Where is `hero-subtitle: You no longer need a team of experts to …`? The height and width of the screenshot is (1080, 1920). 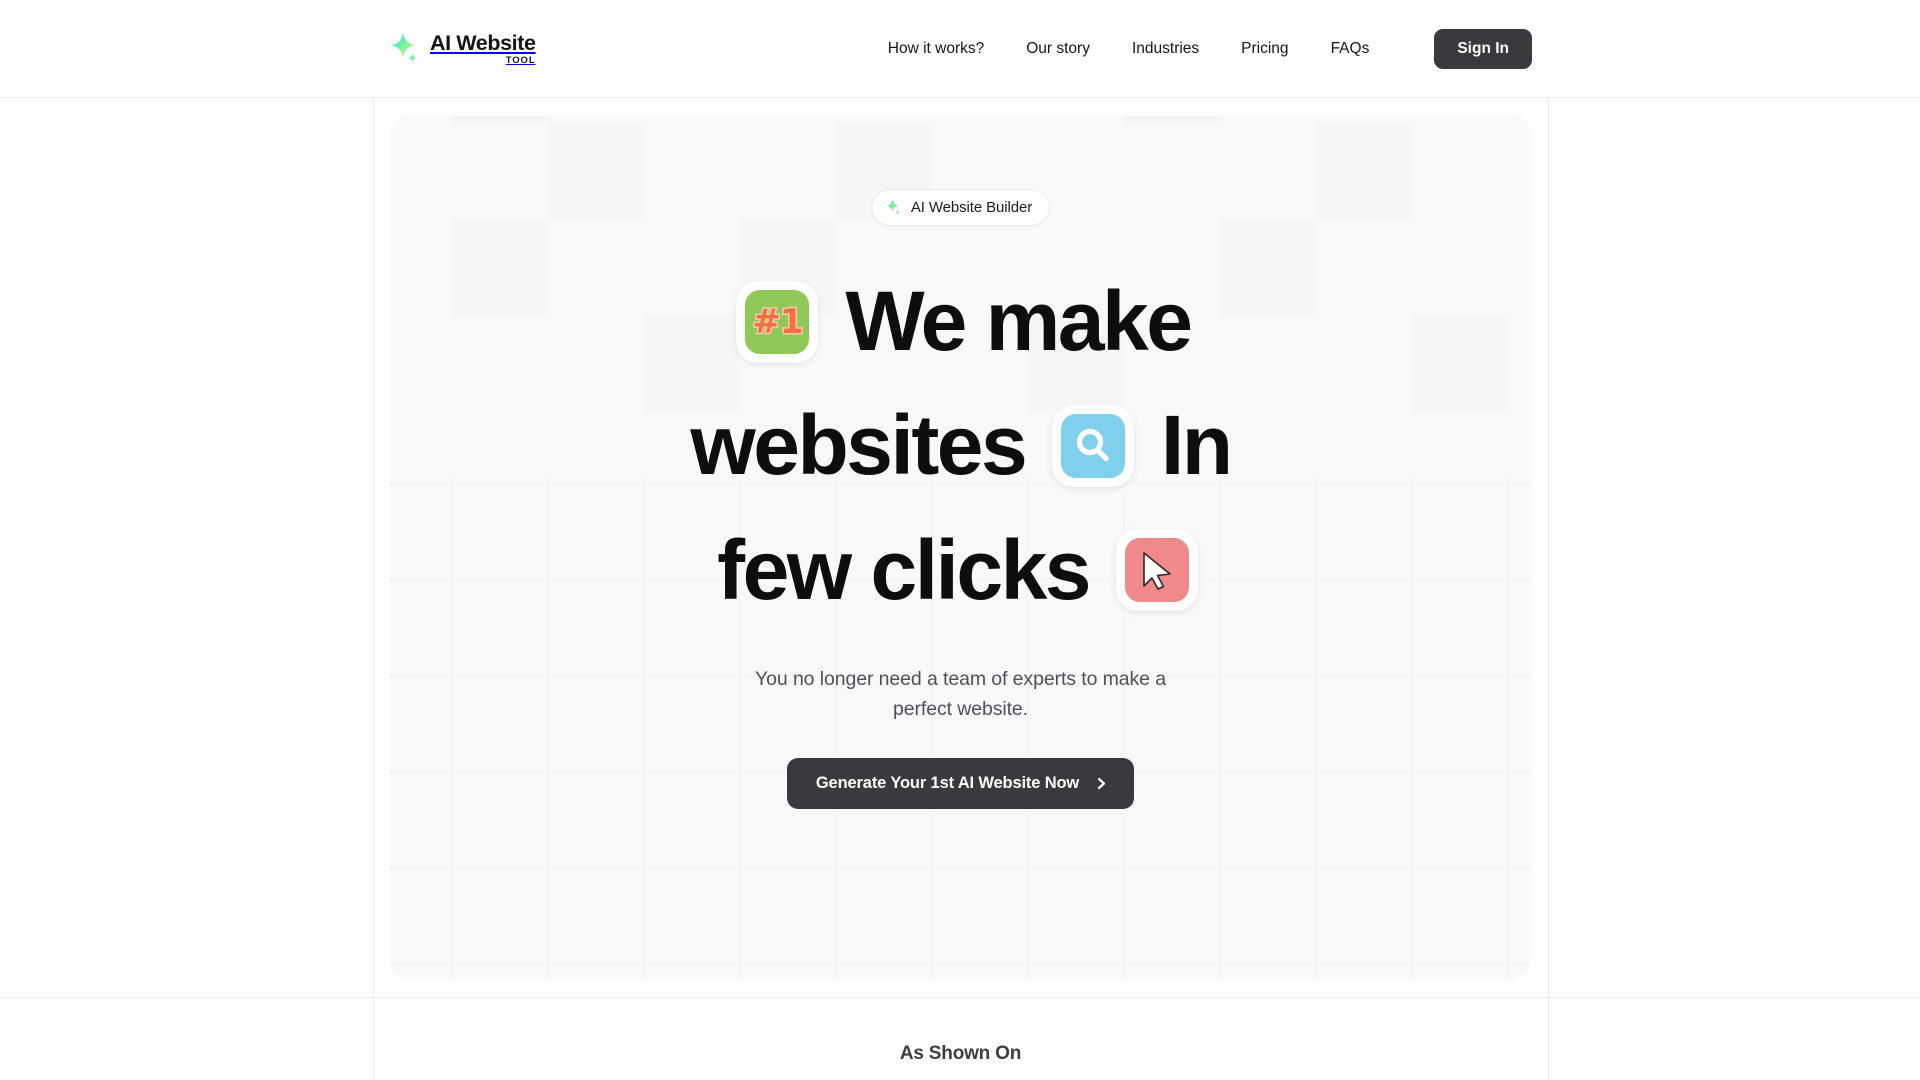 hero-subtitle: You no longer need a team of experts to … is located at coordinates (960, 694).